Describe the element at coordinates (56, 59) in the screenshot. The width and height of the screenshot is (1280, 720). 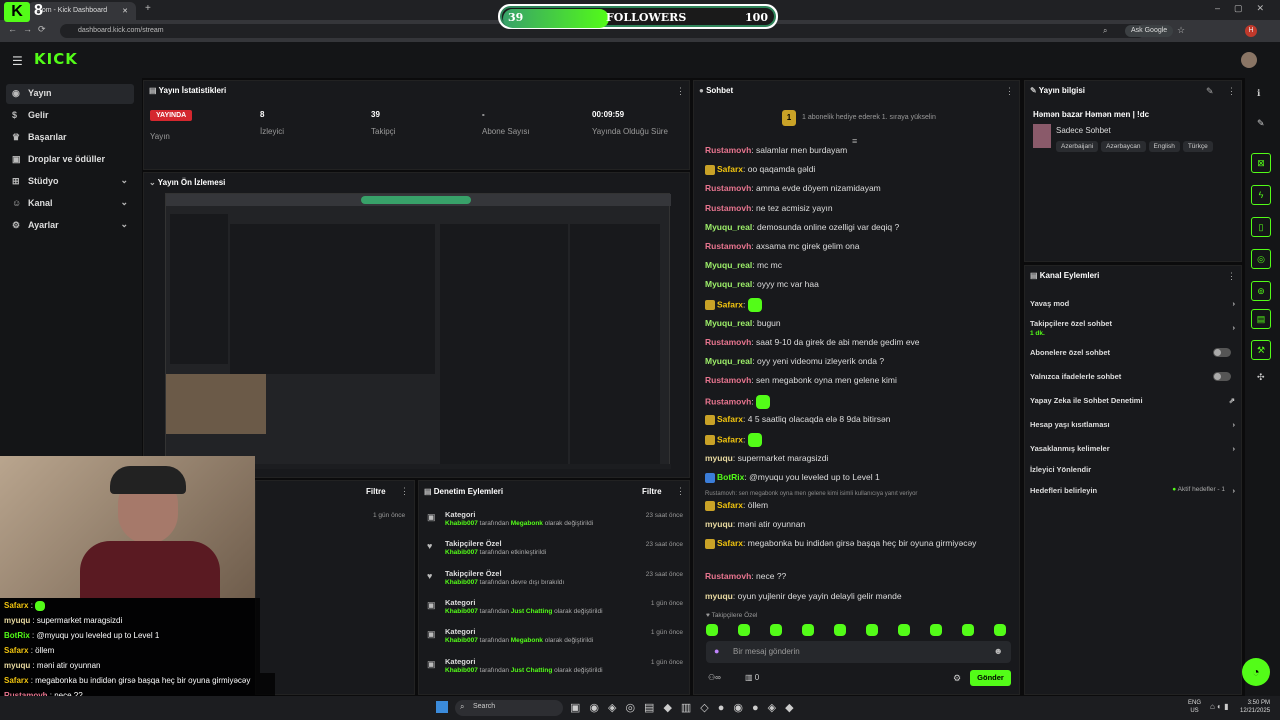
I see `kick-logo: KICK` at that location.